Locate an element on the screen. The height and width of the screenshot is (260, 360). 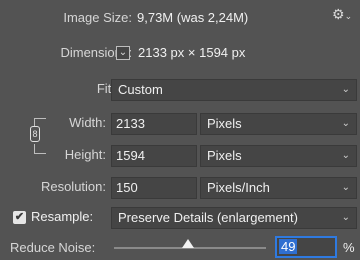
link-bracket-top-vertical is located at coordinates (34, 122).